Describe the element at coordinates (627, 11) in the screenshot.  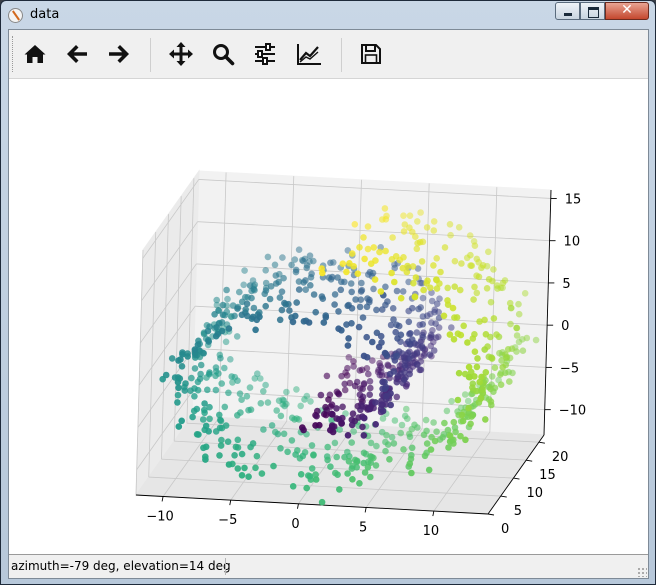
I see `close-button: ✕` at that location.